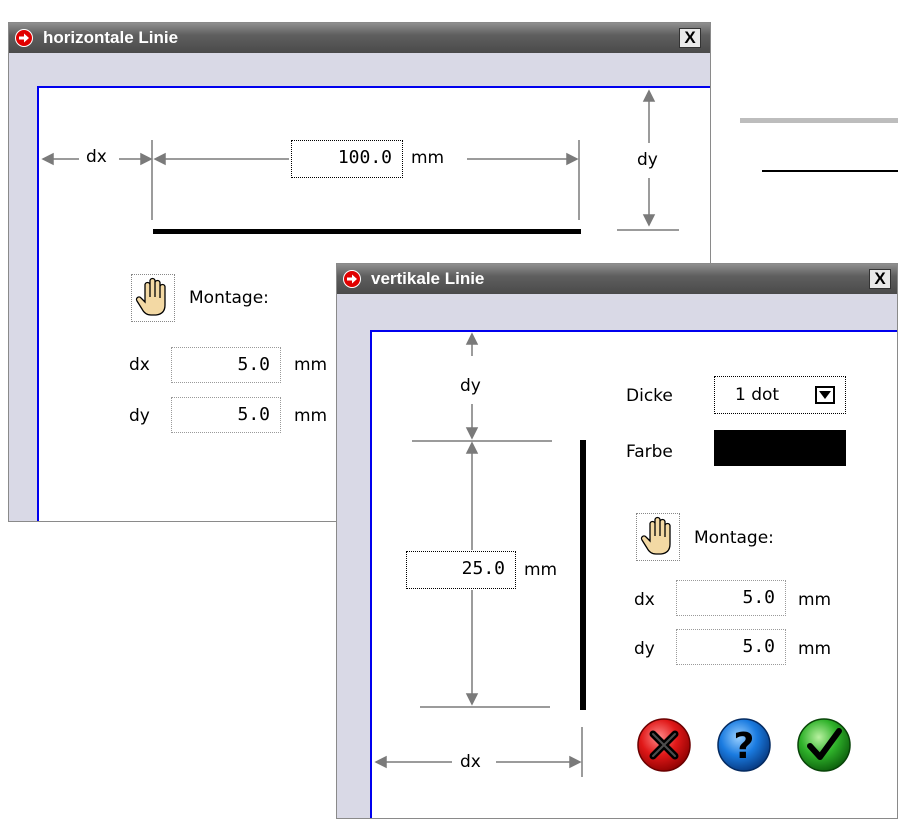  Describe the element at coordinates (428, 278) in the screenshot. I see `vertical-dialog-title: vertikale Linie` at that location.